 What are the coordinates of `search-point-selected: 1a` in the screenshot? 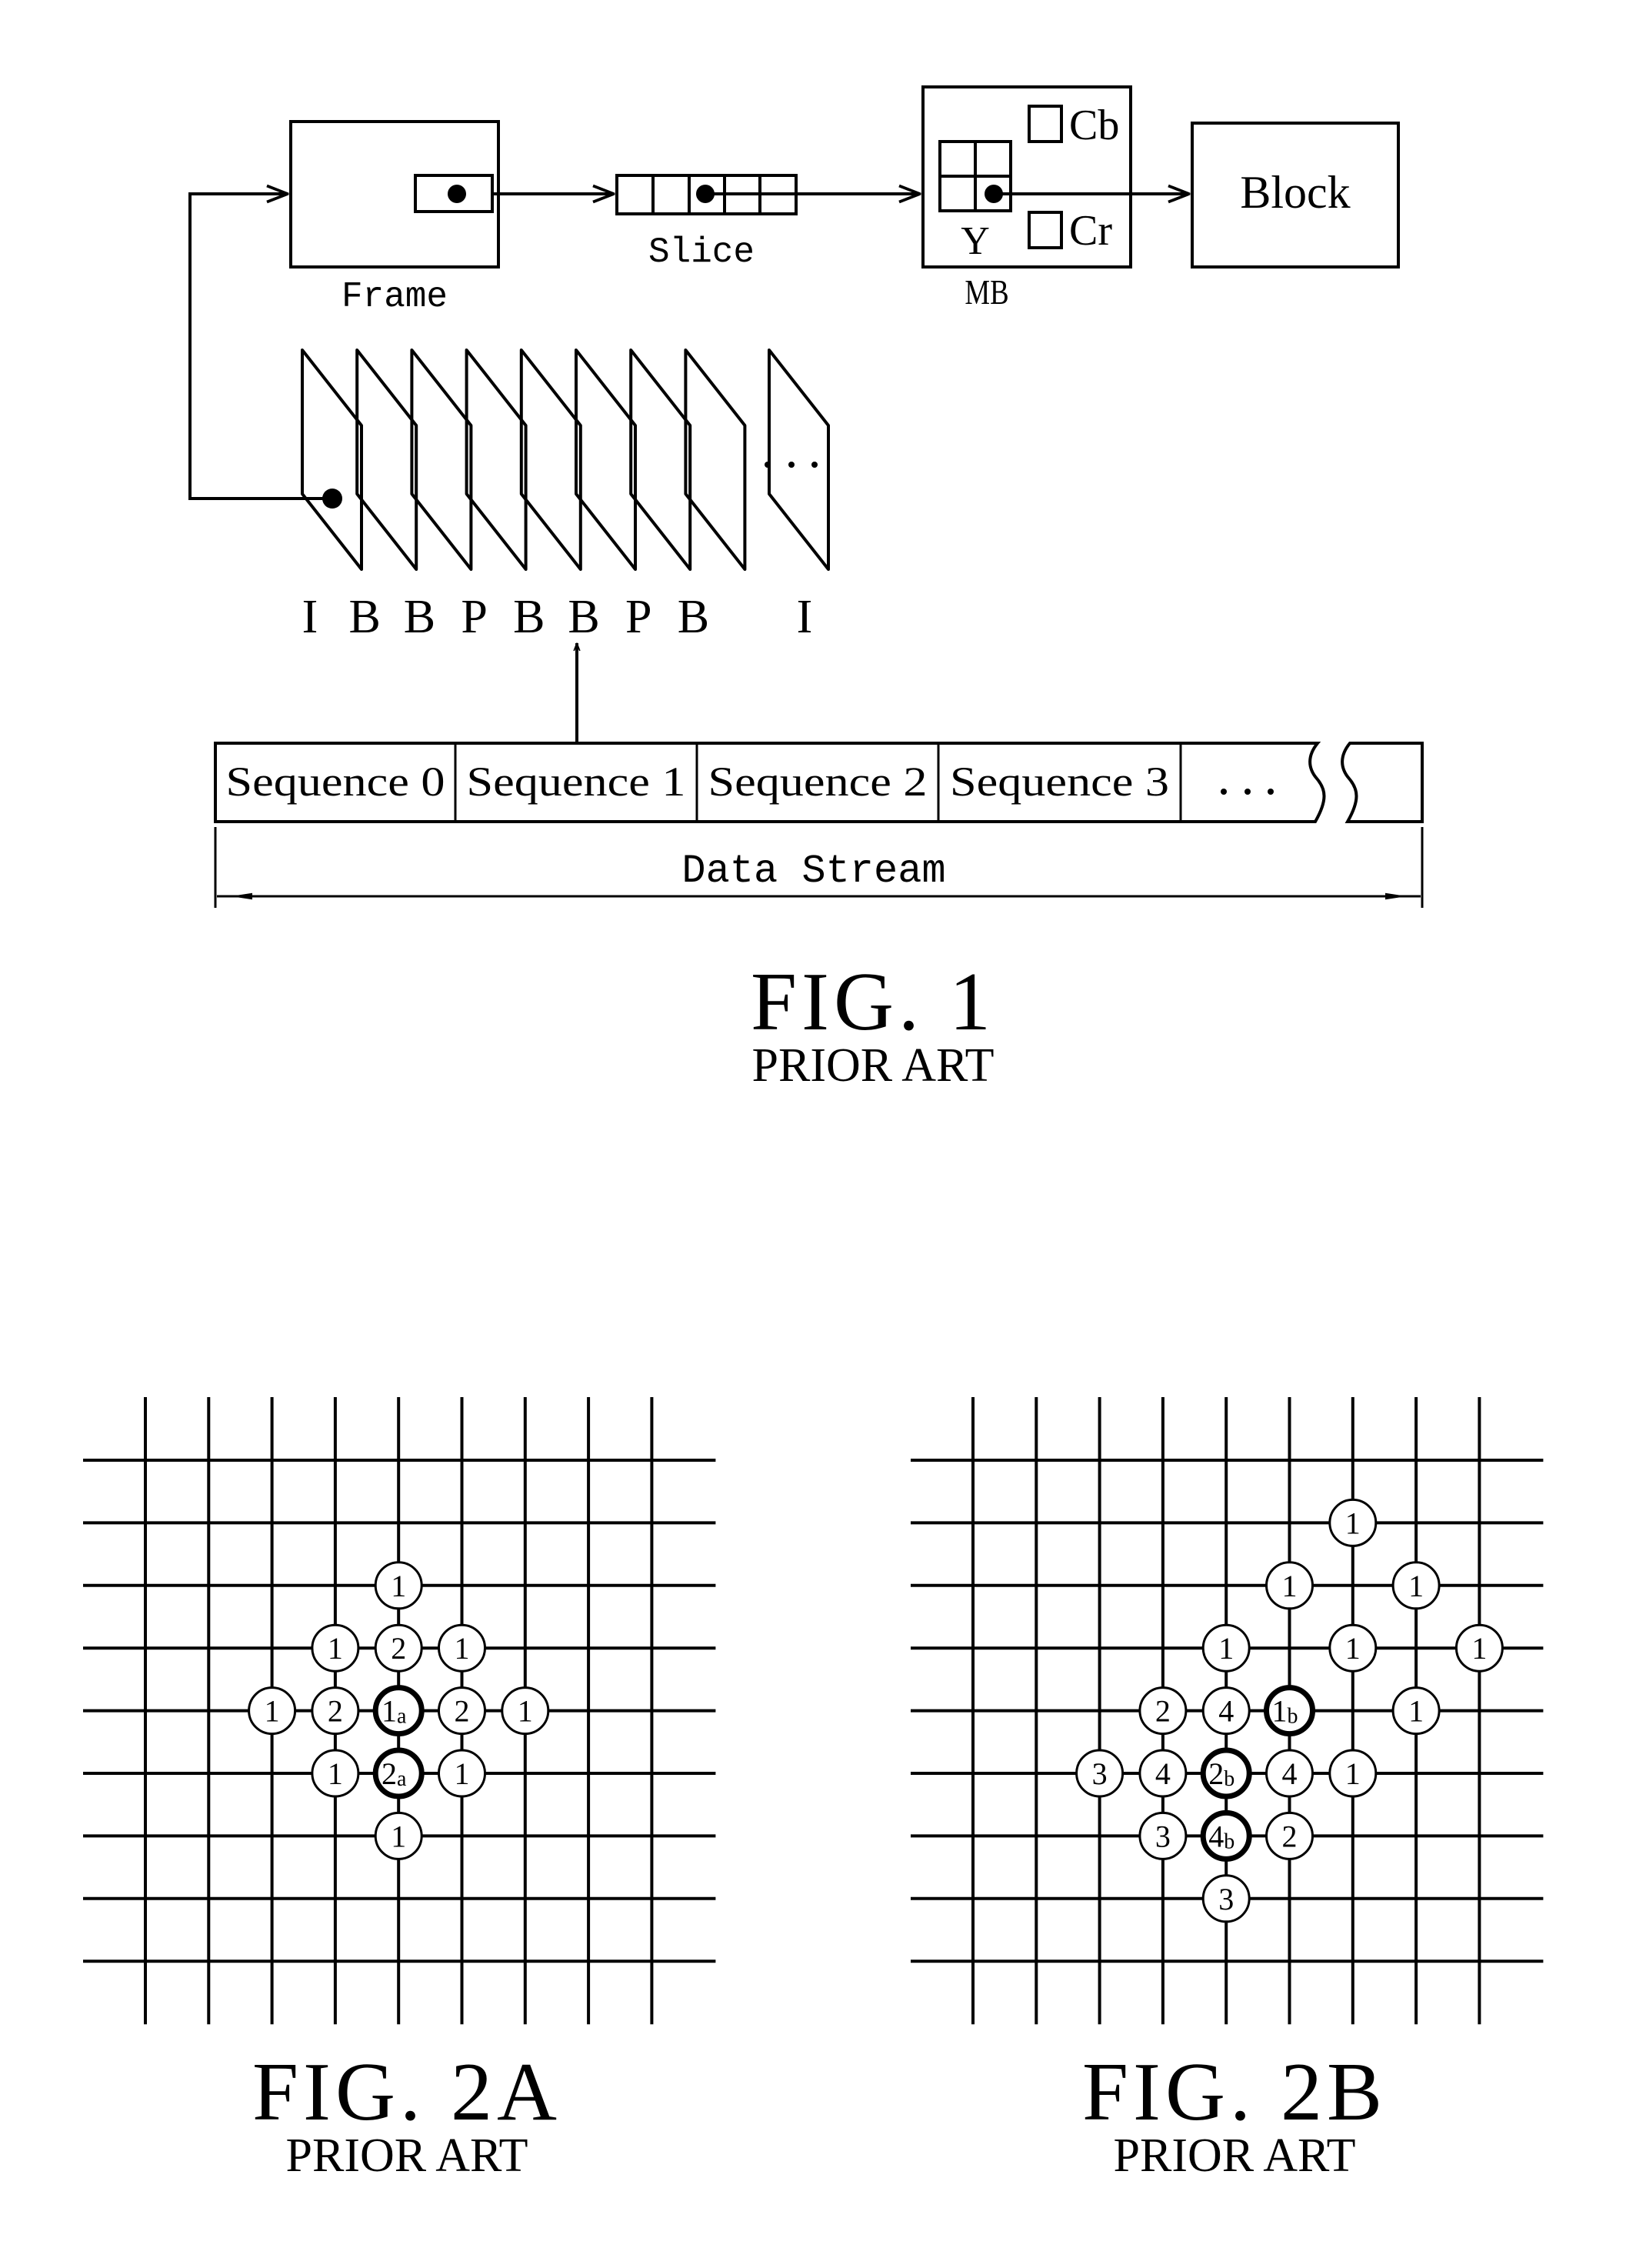 It's located at (398, 1711).